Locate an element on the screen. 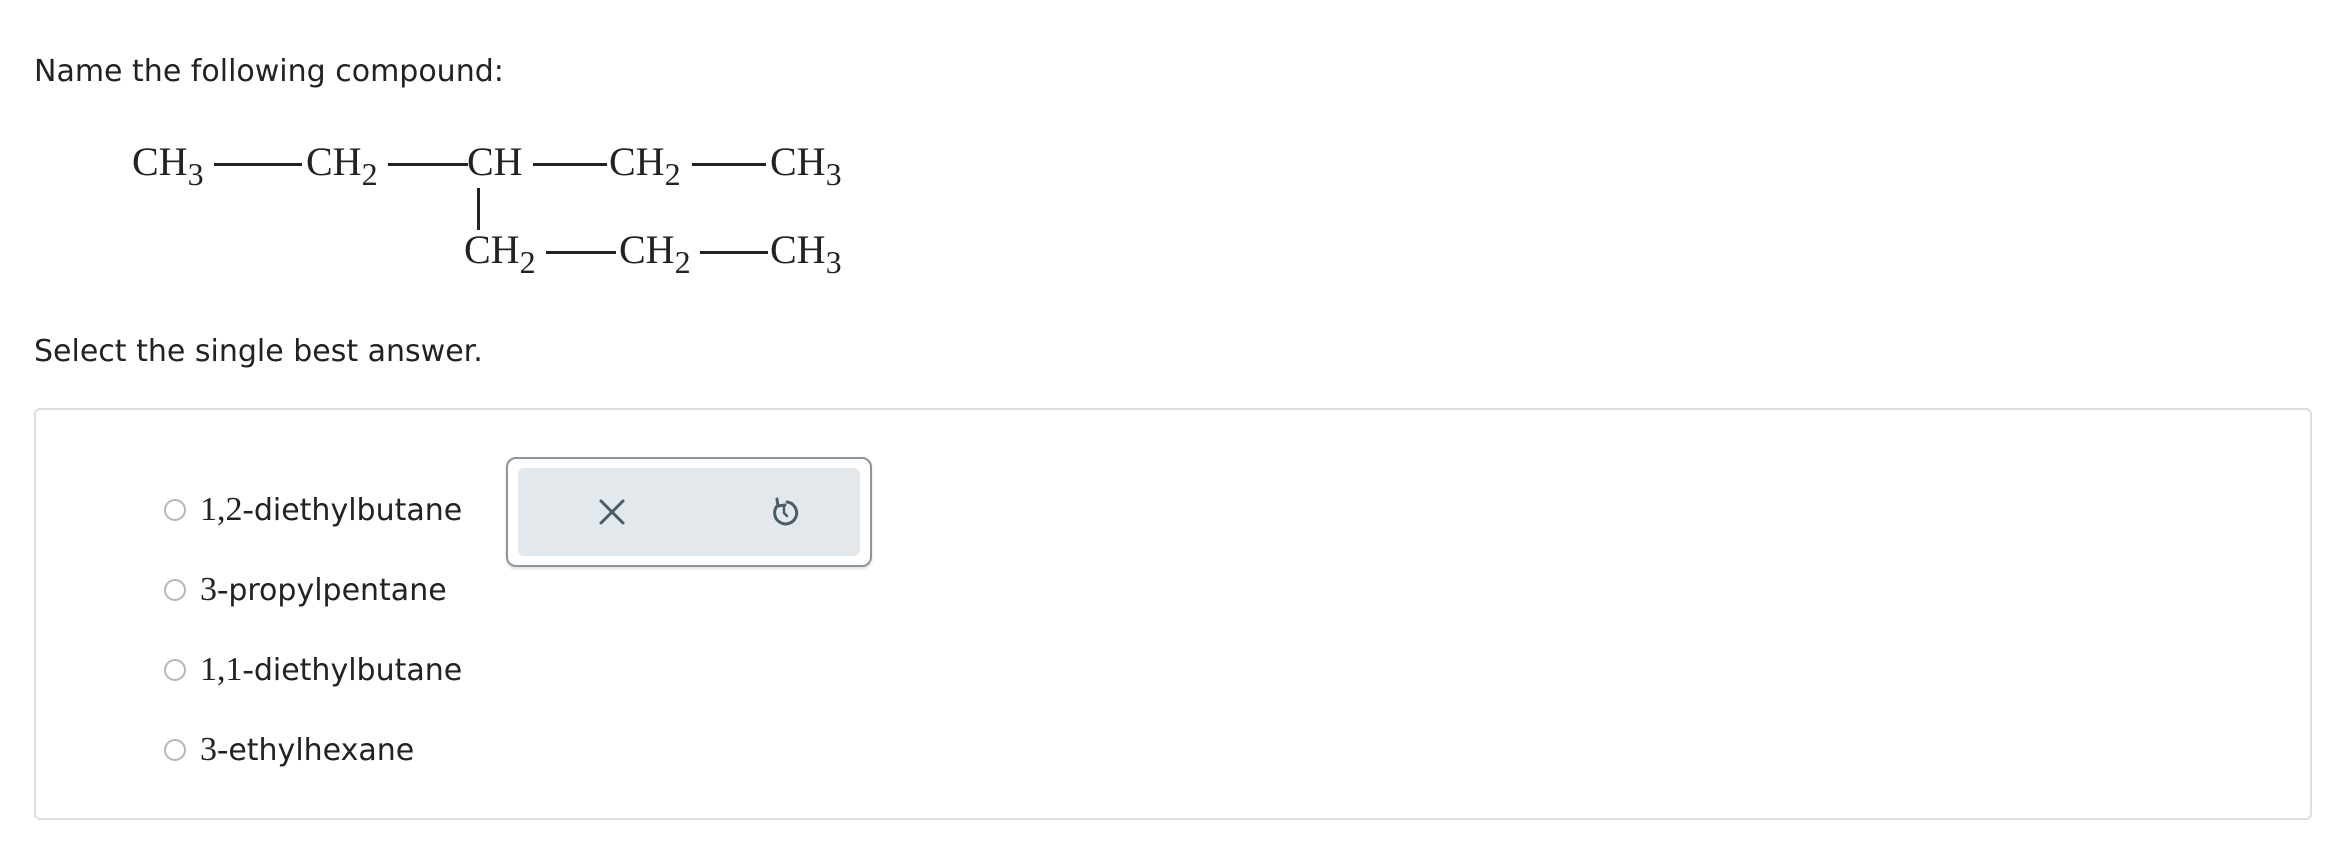 This screenshot has width=2328, height=866. answer-tools is located at coordinates (689, 512).